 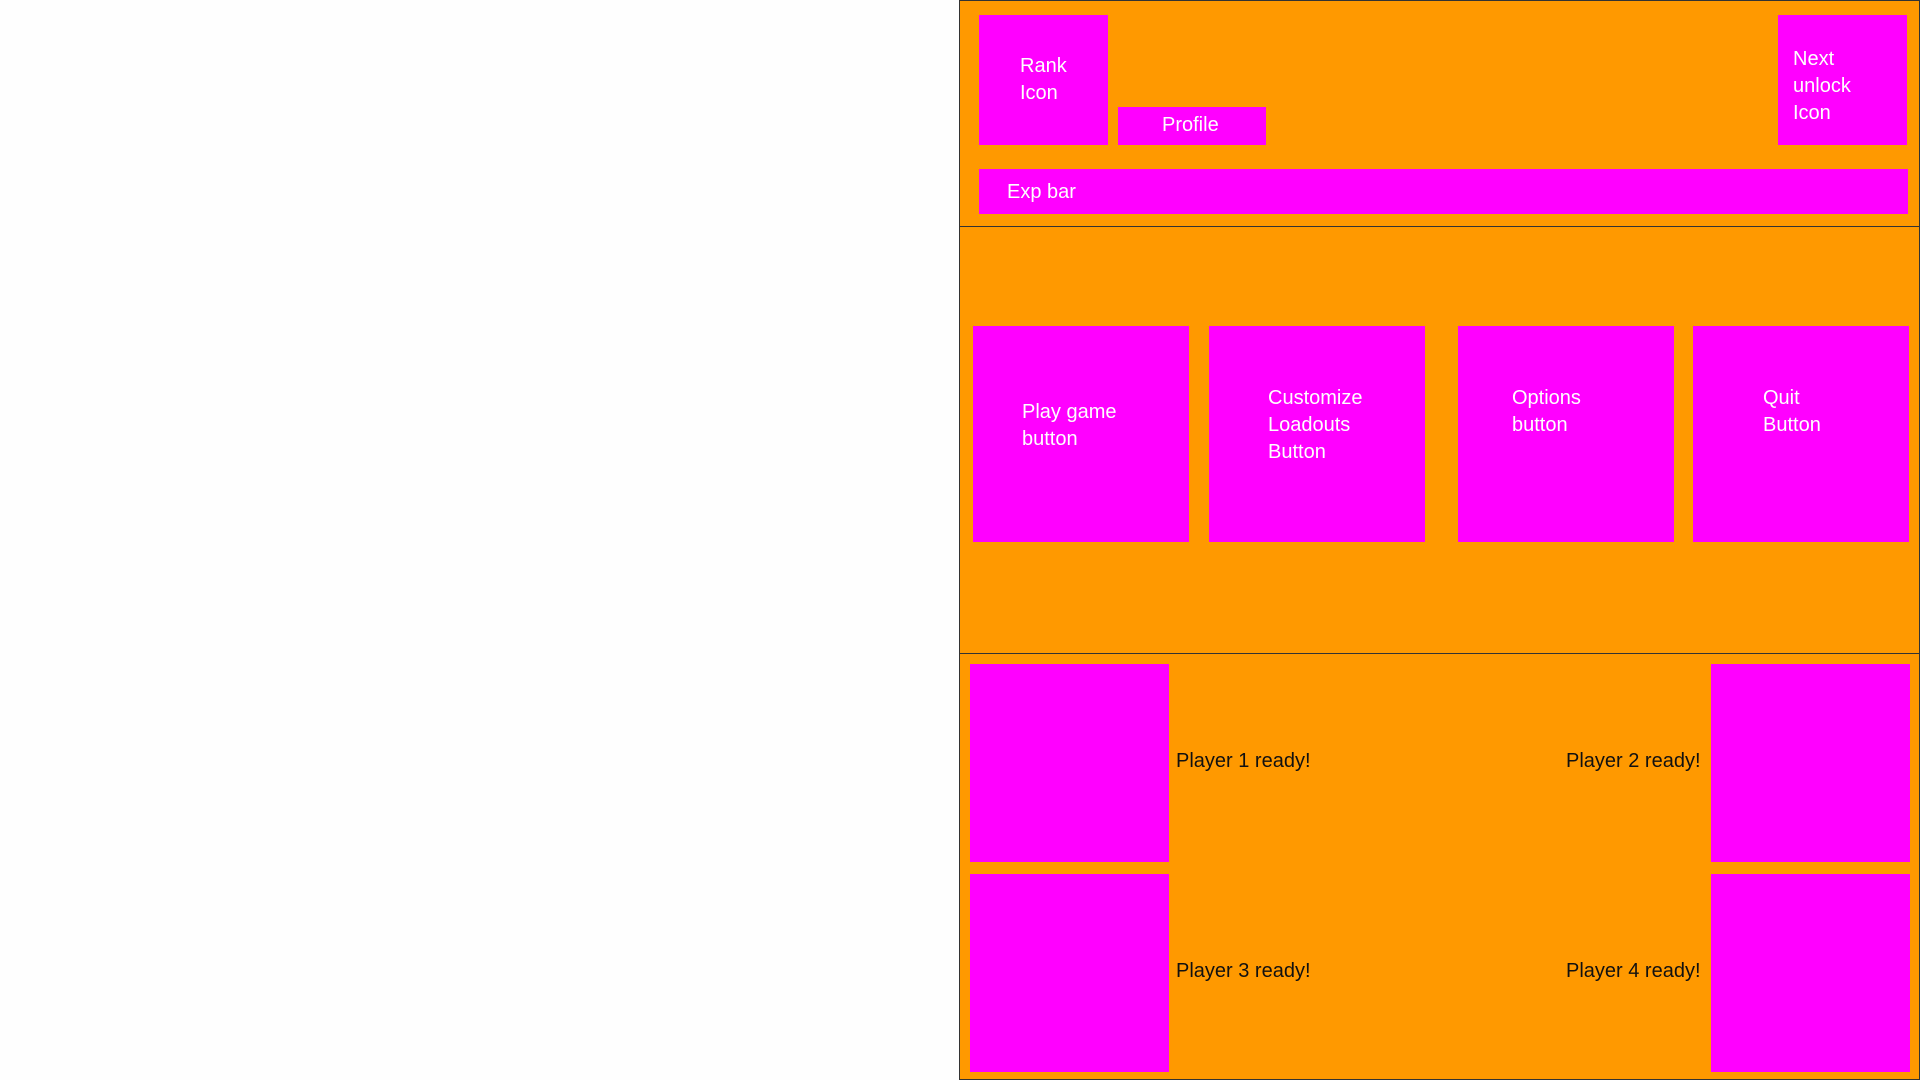 I want to click on player-1-status: Player 1 ready!, so click(x=1243, y=761).